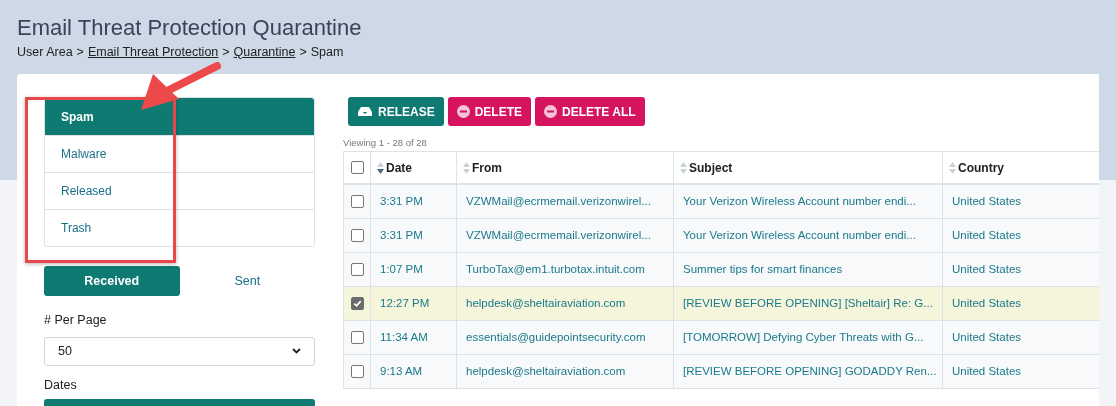 This screenshot has width=1116, height=406. Describe the element at coordinates (153, 52) in the screenshot. I see `breadcrumb-link: Email Threat Protection` at that location.